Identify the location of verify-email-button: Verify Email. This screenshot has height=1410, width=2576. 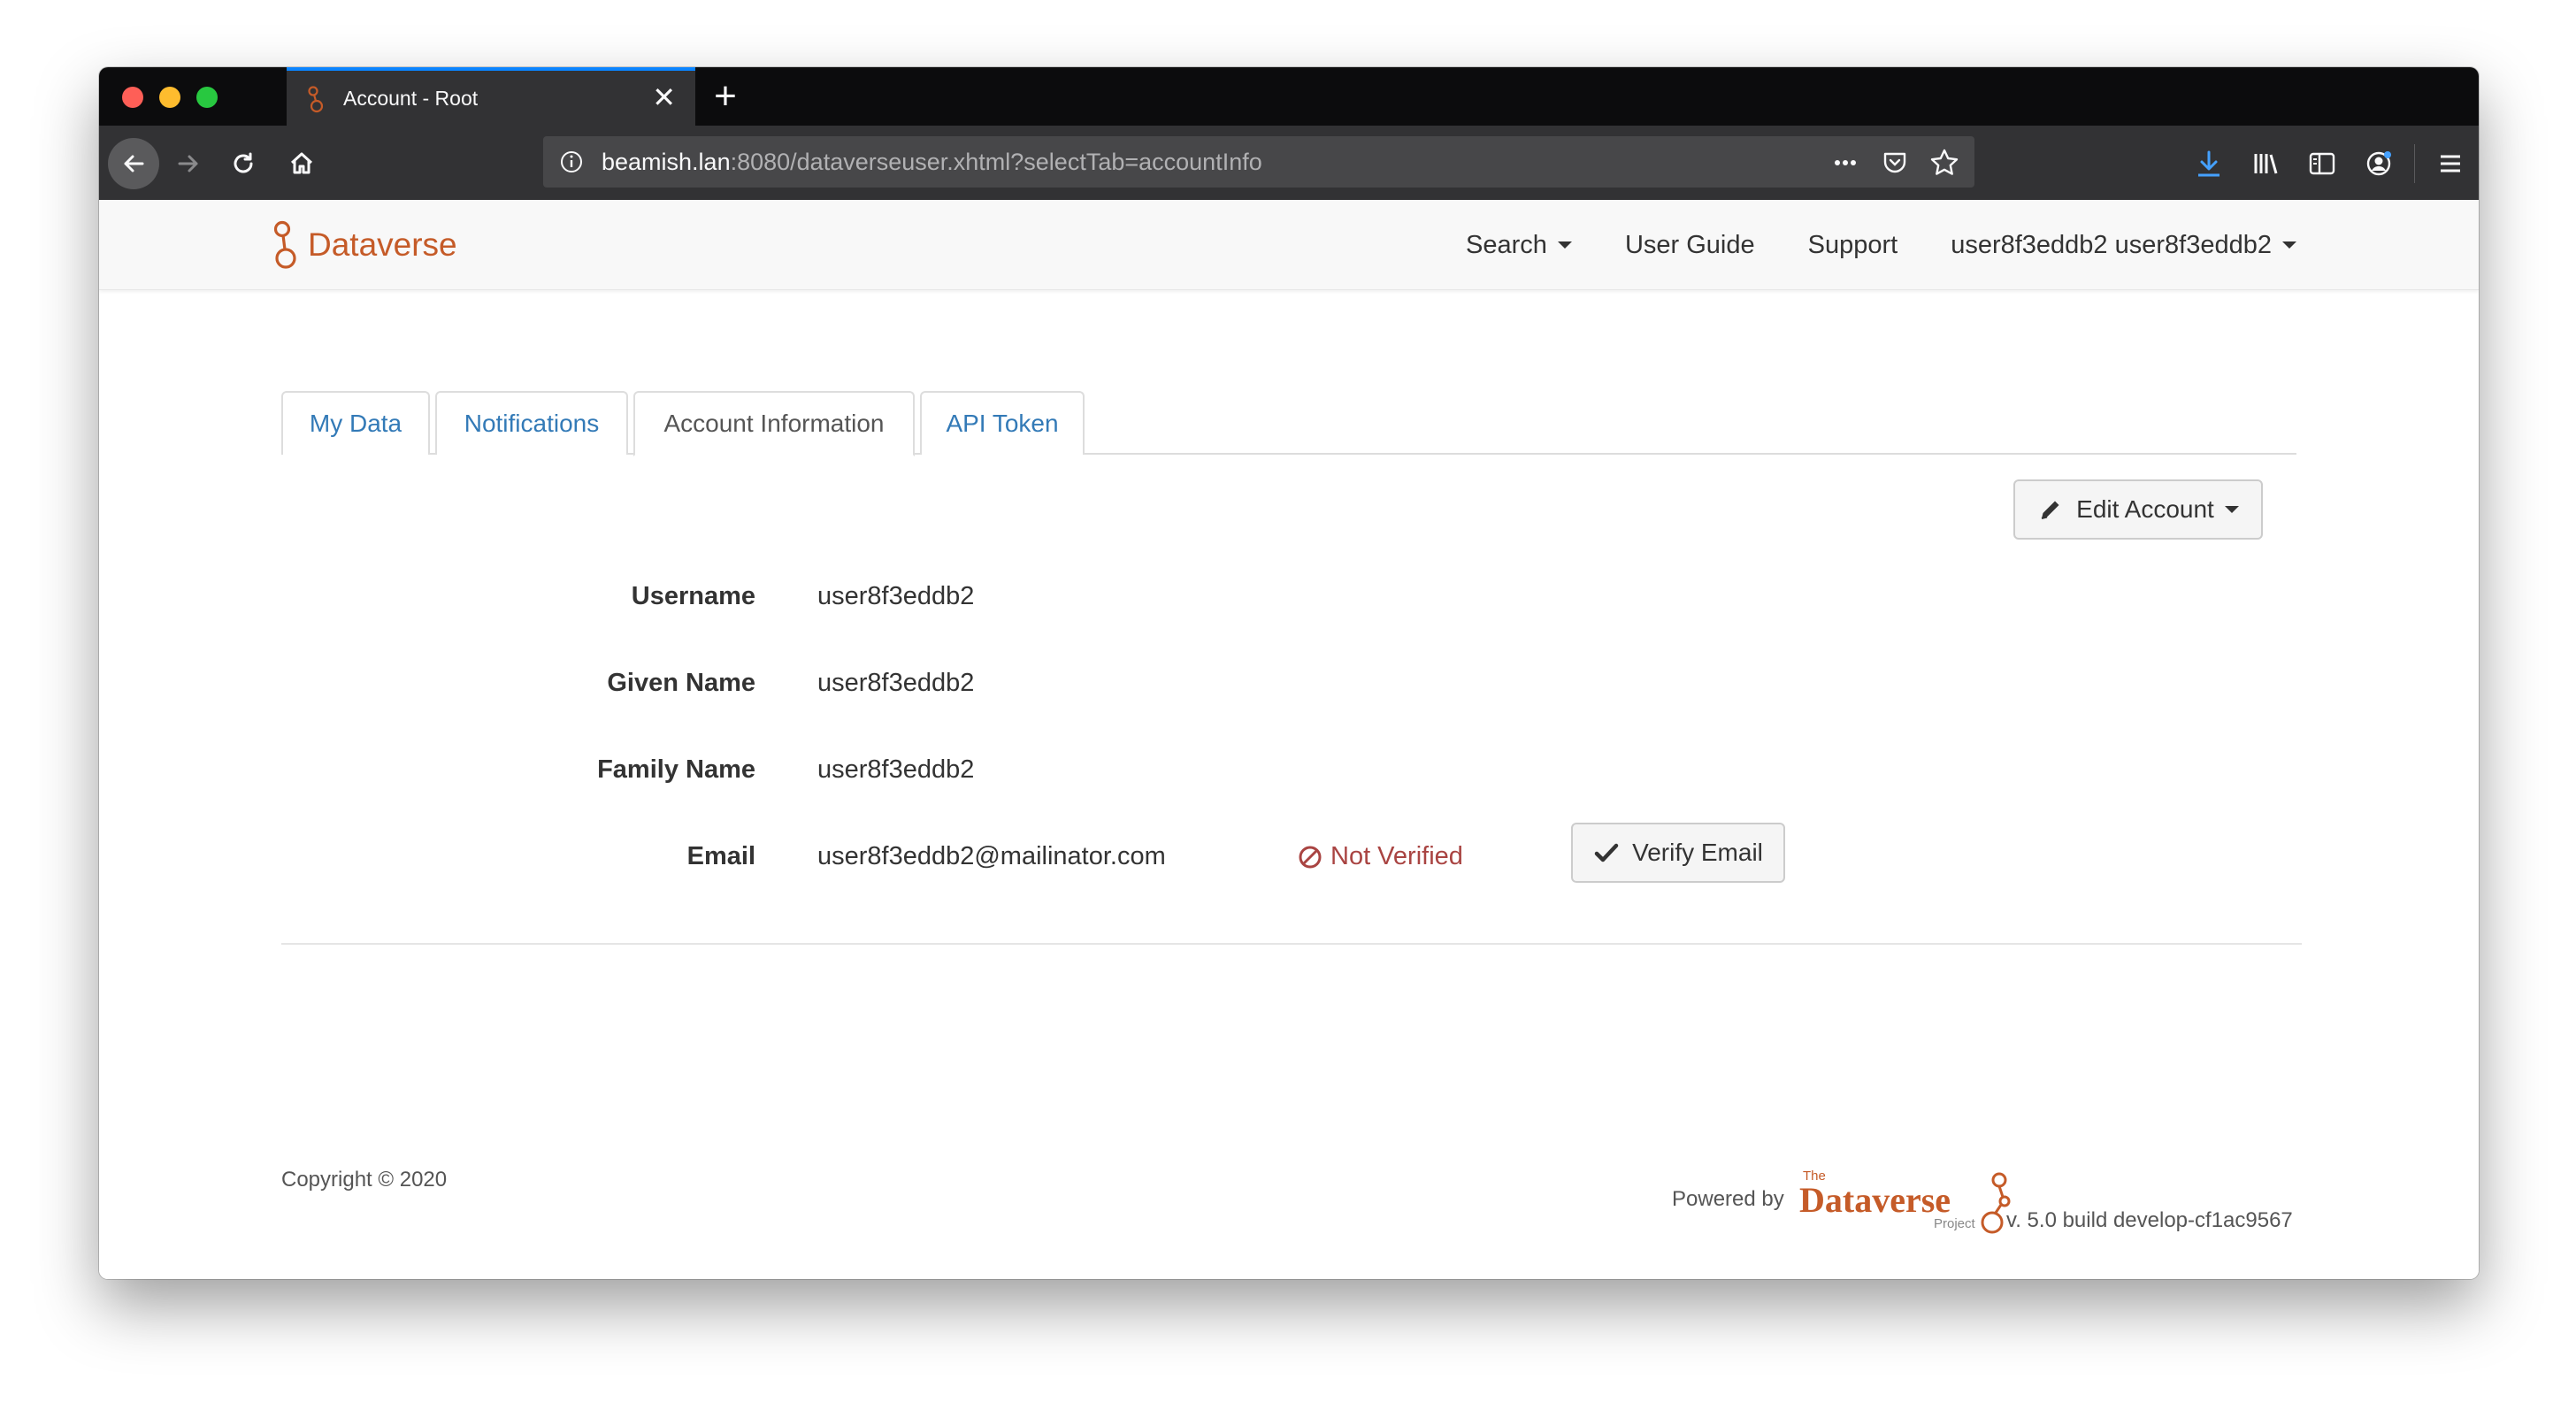
(1678, 853).